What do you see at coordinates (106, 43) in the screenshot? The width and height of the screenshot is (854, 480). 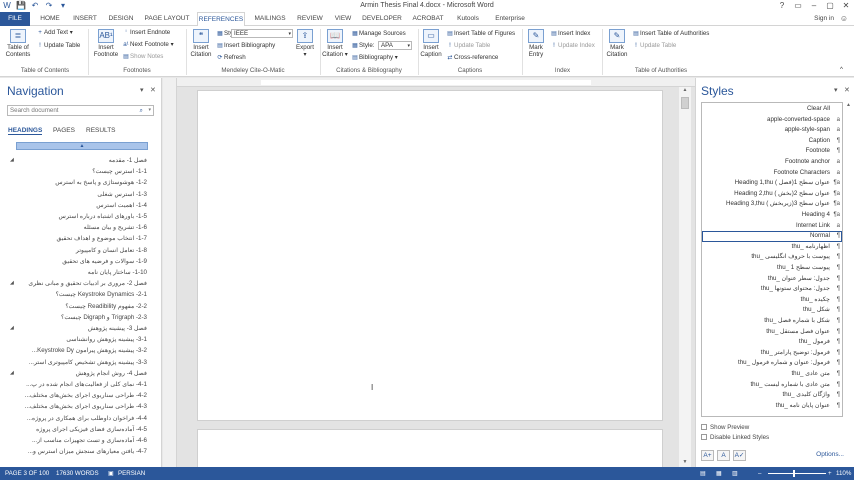 I see `insert-footnote-button: AB¹ Insert Footnote` at bounding box center [106, 43].